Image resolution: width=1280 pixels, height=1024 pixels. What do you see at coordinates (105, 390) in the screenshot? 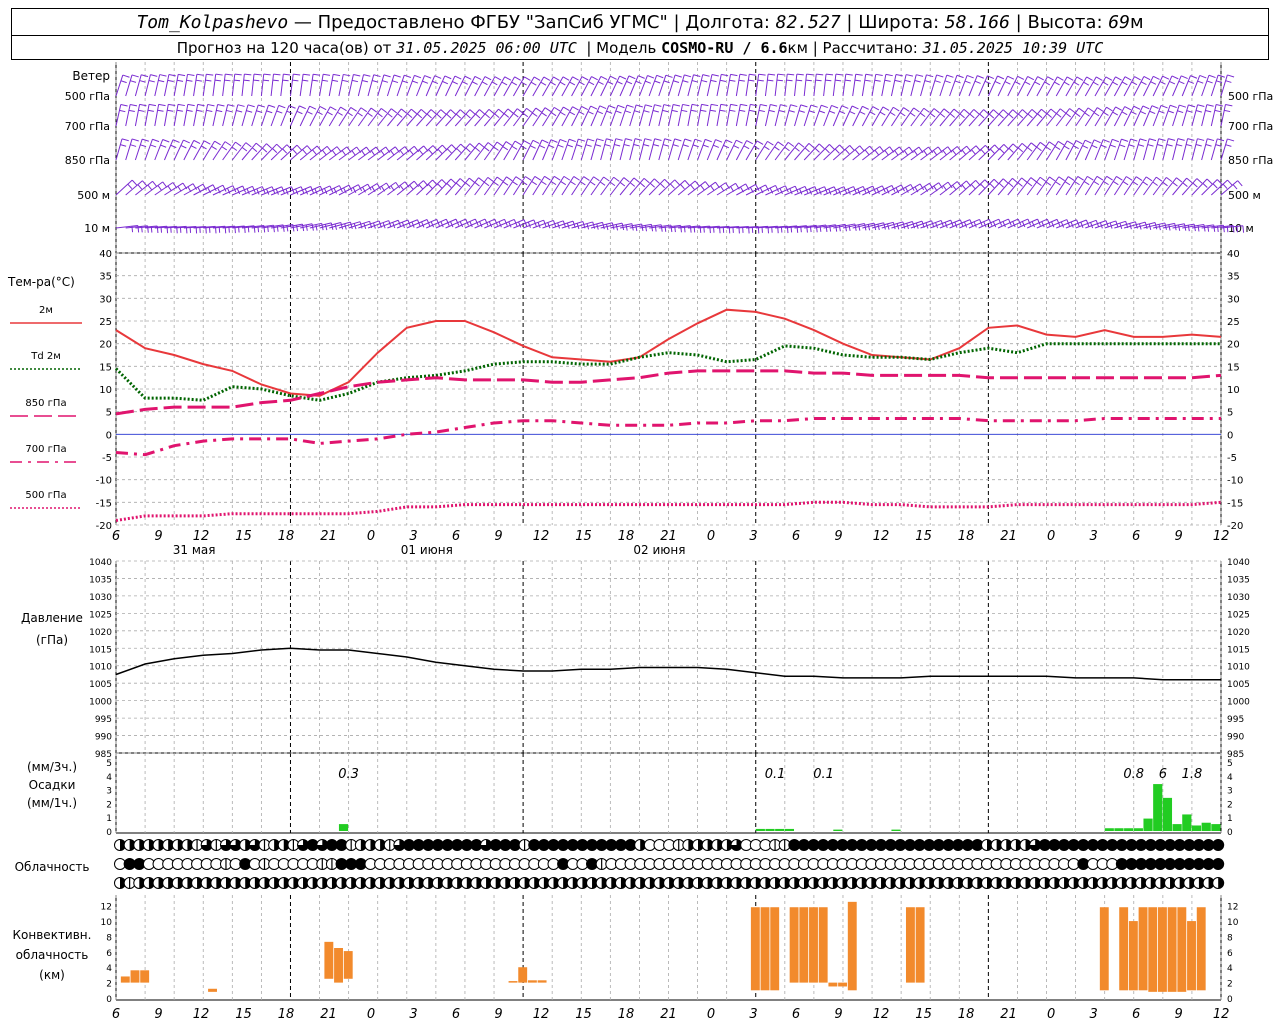
I see `temp-tick-left: 10` at bounding box center [105, 390].